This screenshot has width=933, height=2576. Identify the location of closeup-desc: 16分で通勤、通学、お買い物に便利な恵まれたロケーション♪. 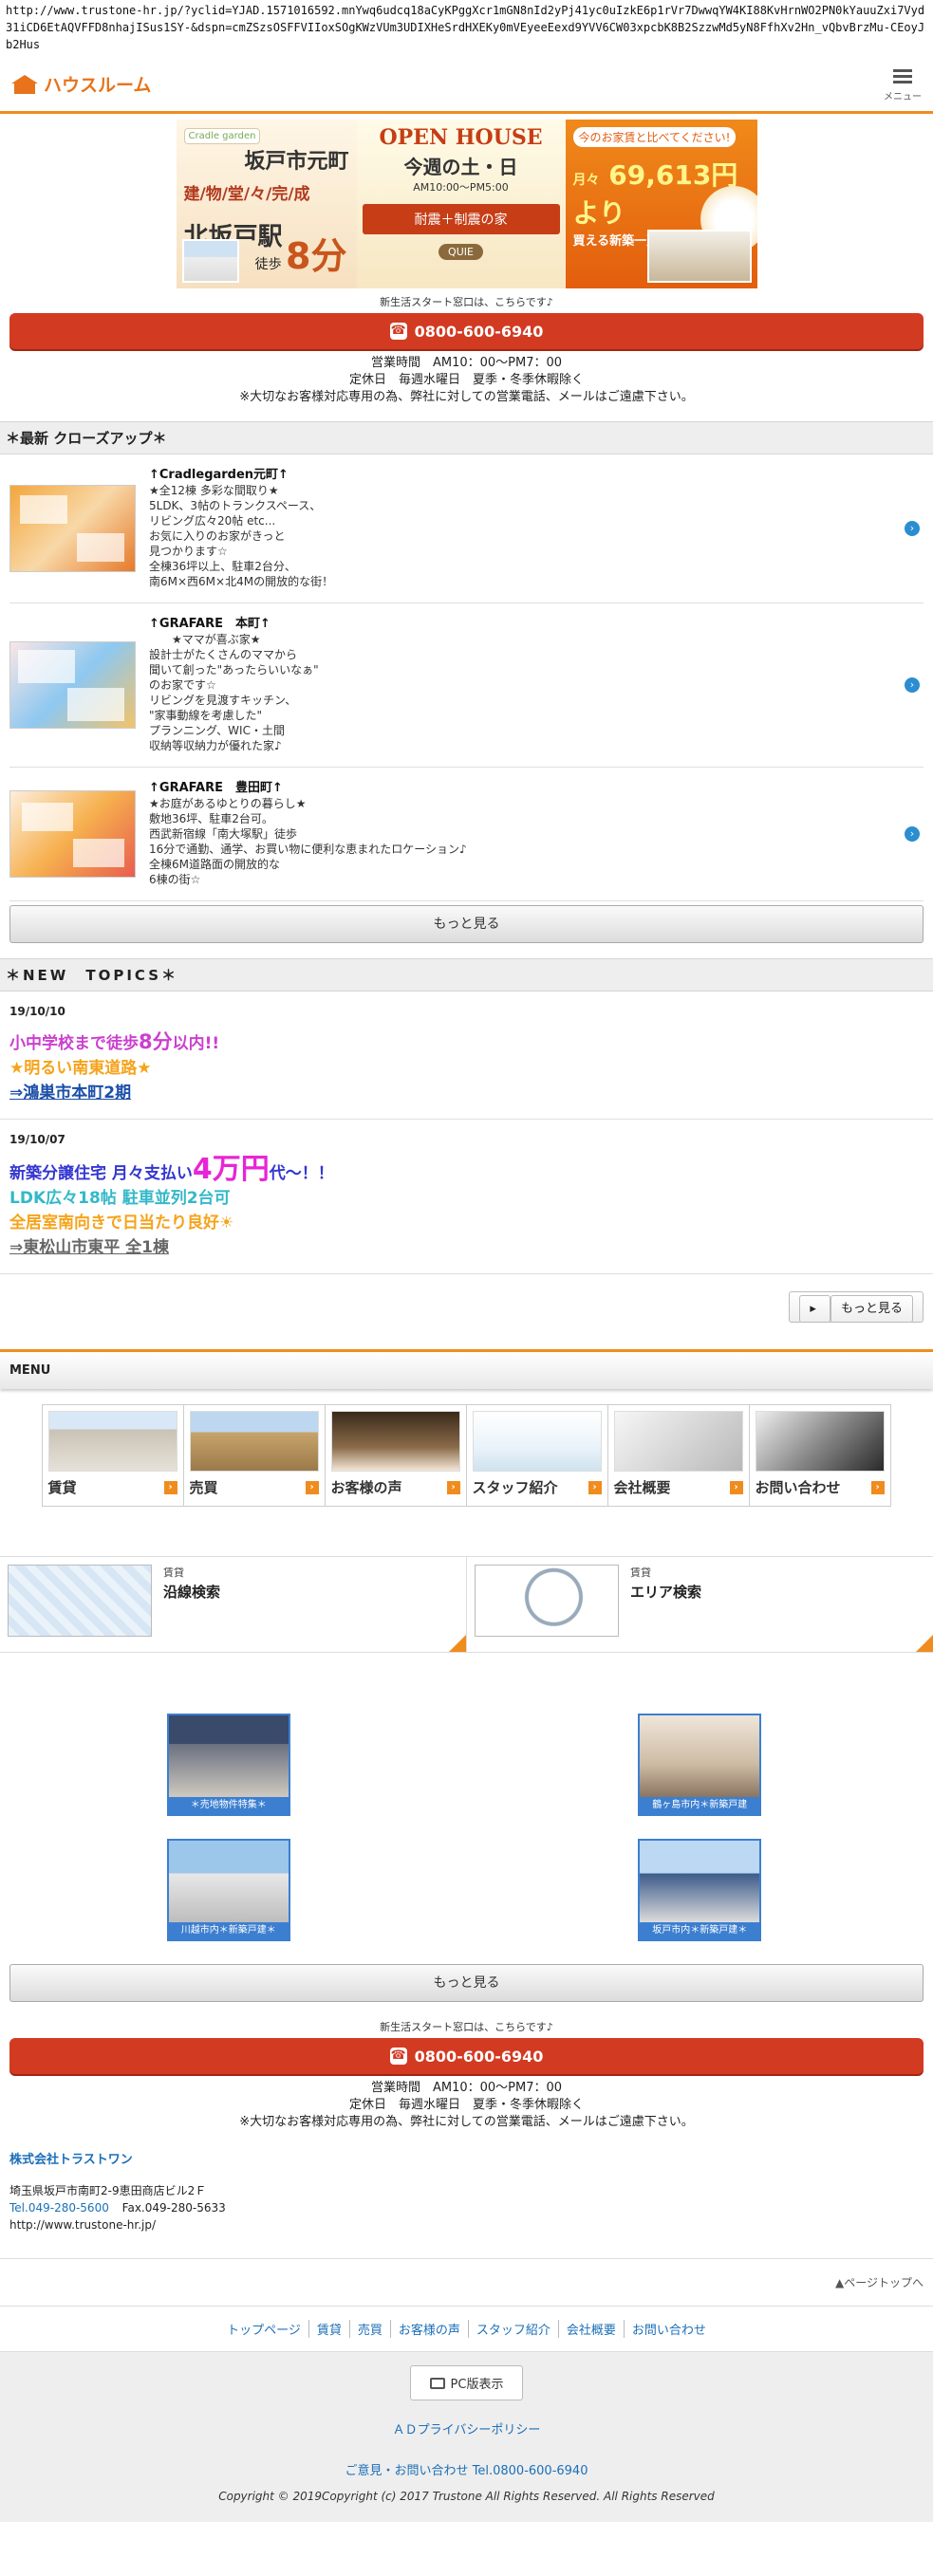
(308, 849).